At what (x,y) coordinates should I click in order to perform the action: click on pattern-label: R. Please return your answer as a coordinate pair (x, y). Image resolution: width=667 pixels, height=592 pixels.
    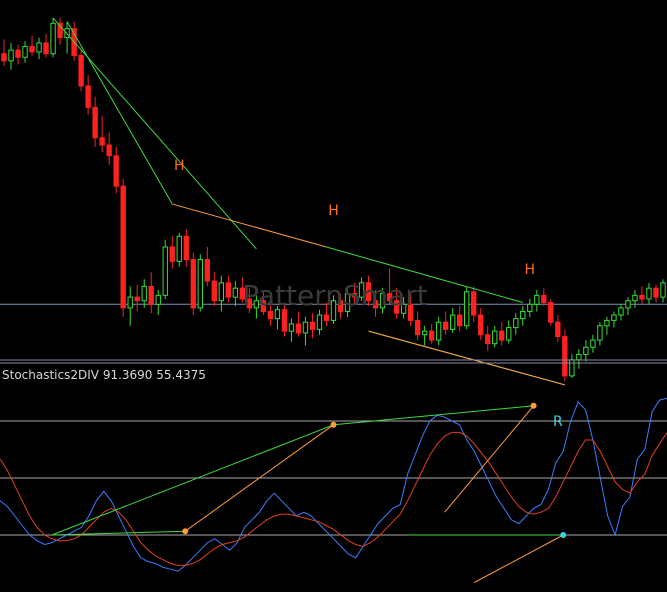
    Looking at the image, I should click on (558, 422).